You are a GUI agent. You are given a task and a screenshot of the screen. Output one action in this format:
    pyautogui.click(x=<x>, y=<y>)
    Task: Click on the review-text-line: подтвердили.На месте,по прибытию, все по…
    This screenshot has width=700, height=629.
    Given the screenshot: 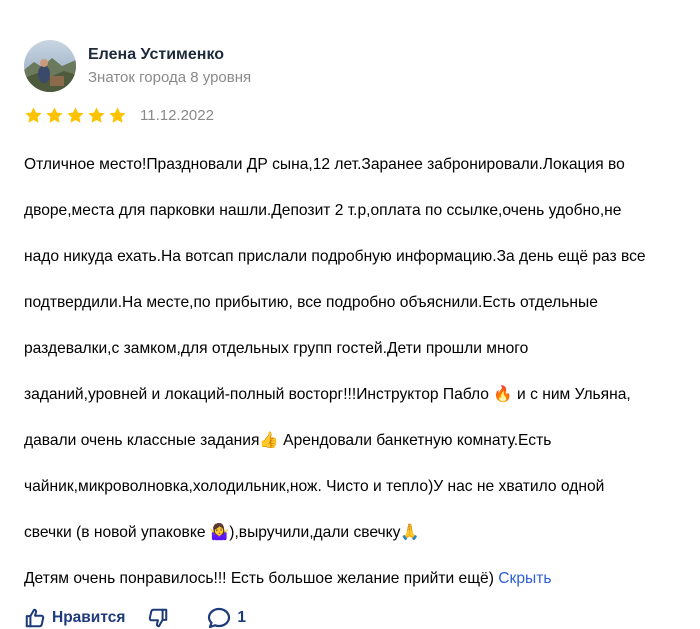 What is the action you would take?
    pyautogui.click(x=311, y=302)
    